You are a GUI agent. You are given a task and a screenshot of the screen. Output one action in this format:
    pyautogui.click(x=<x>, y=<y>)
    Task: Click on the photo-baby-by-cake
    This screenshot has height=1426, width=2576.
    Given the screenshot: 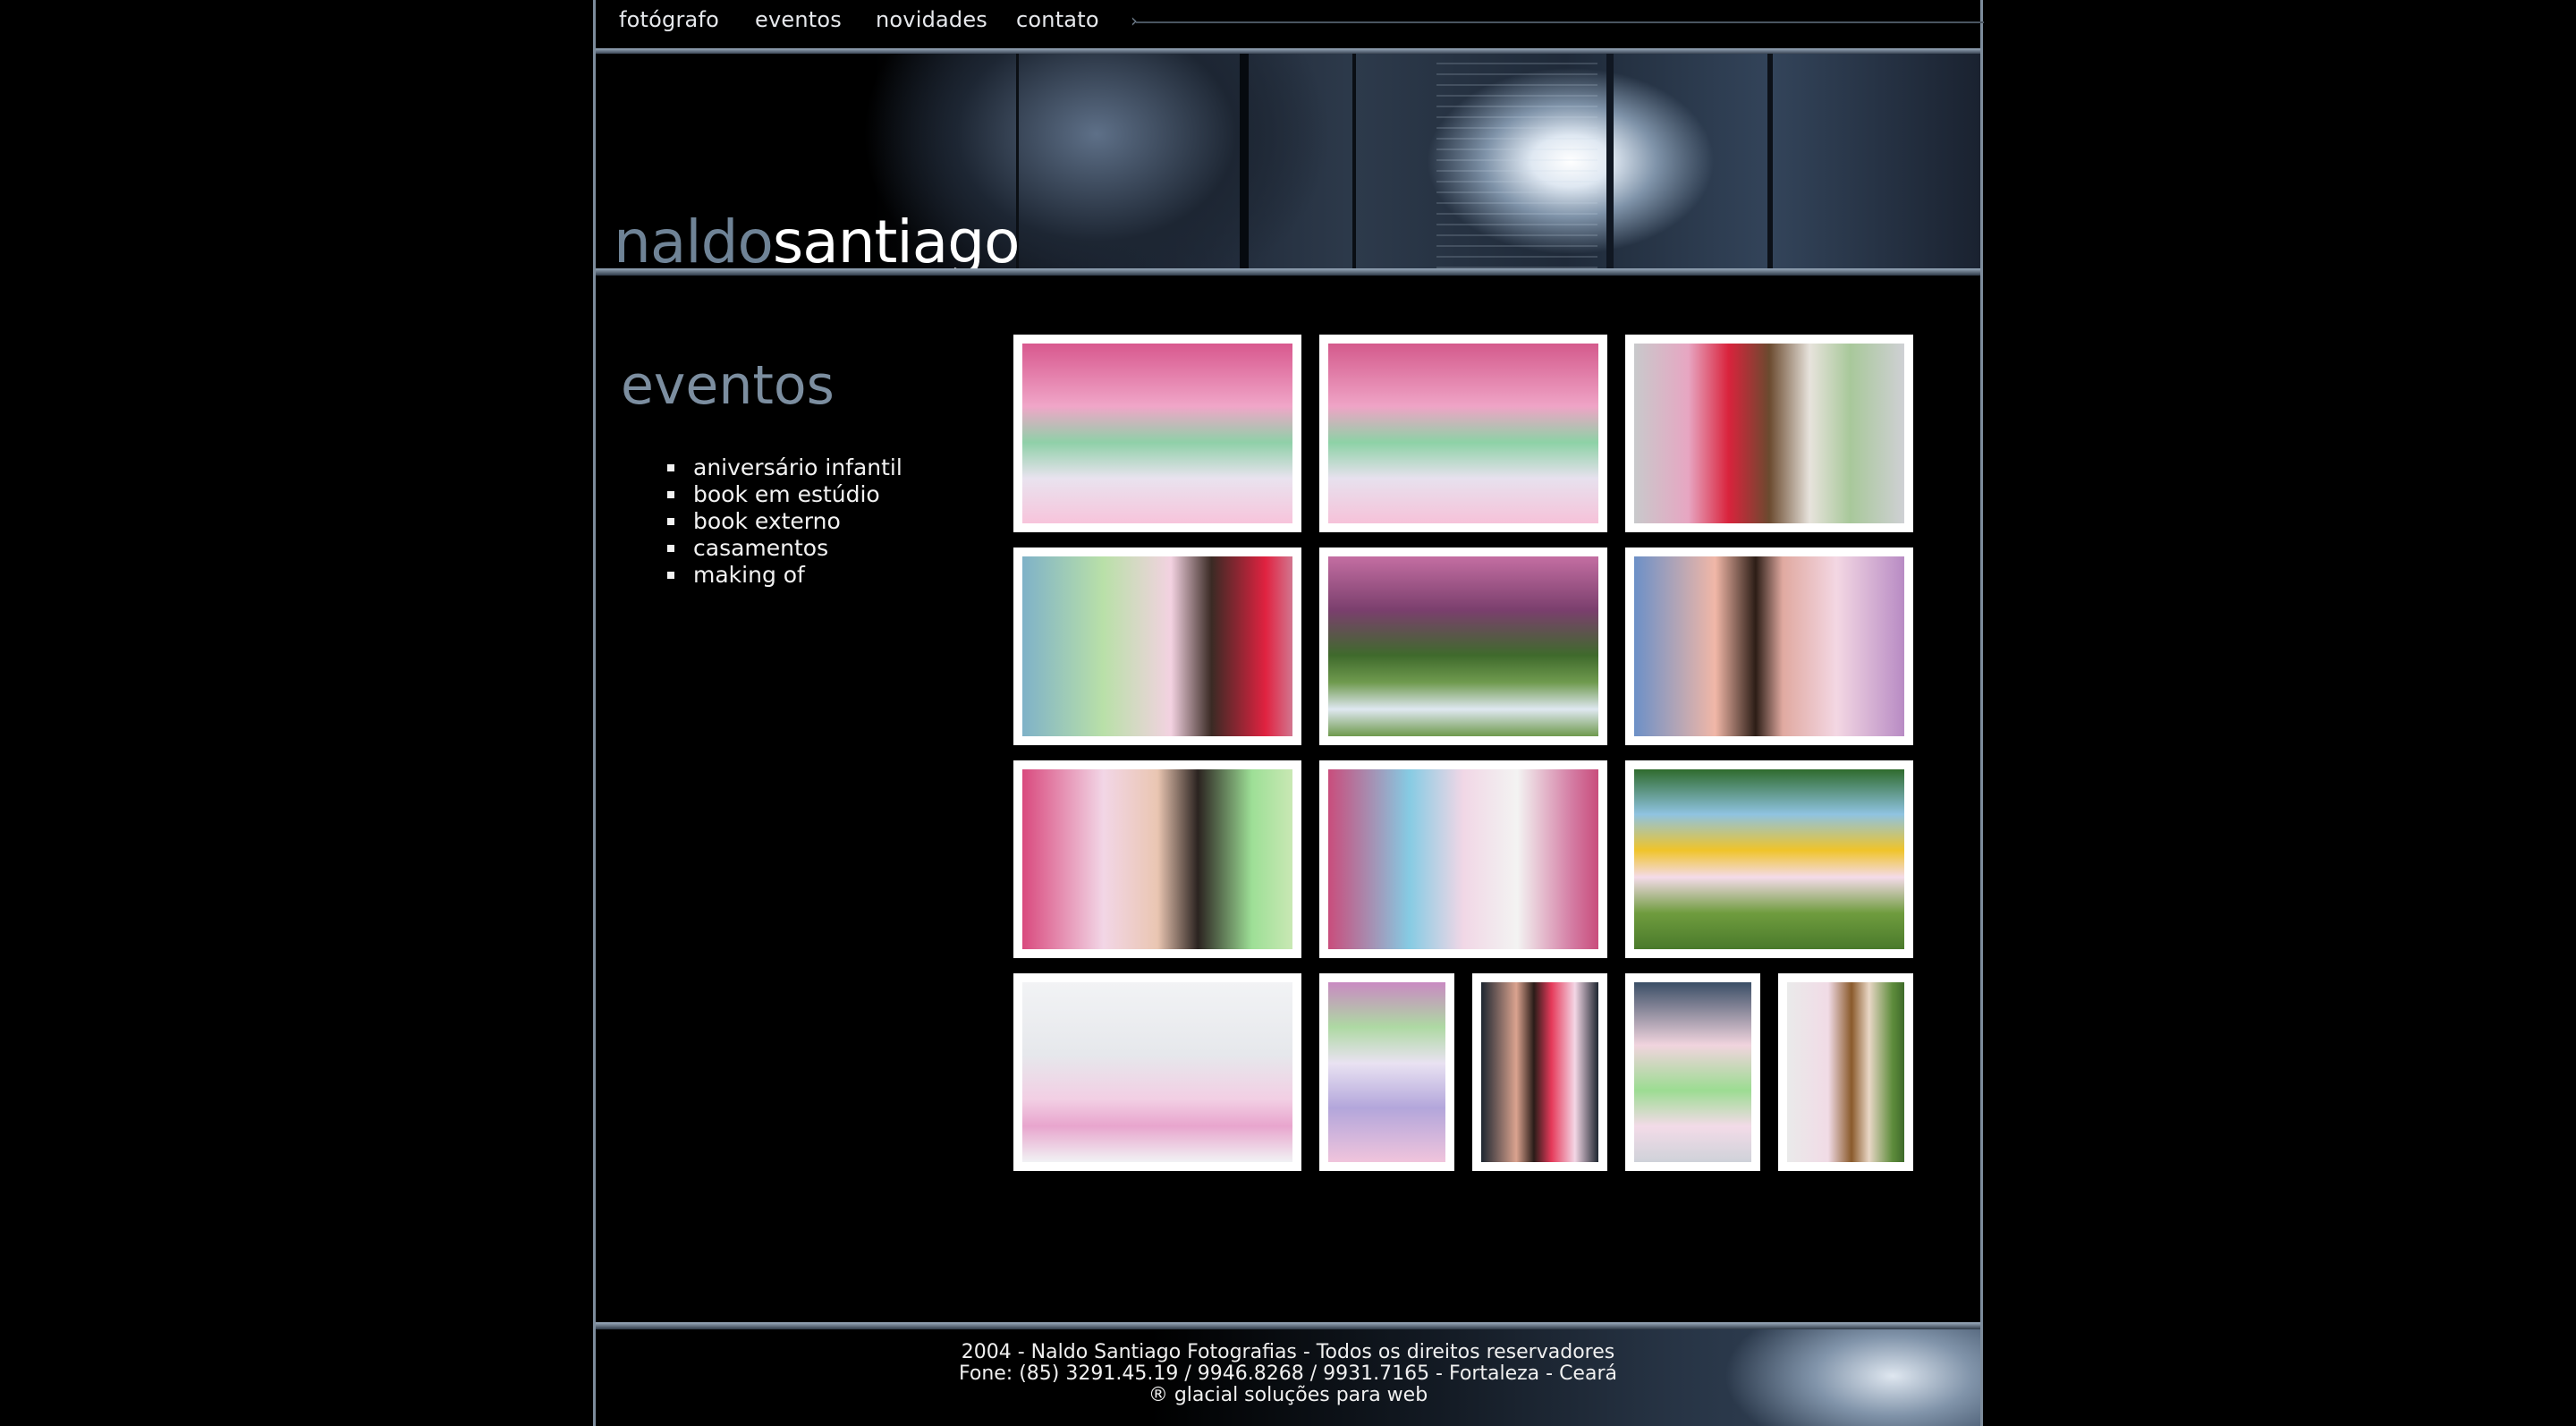 What is the action you would take?
    pyautogui.click(x=1386, y=1072)
    